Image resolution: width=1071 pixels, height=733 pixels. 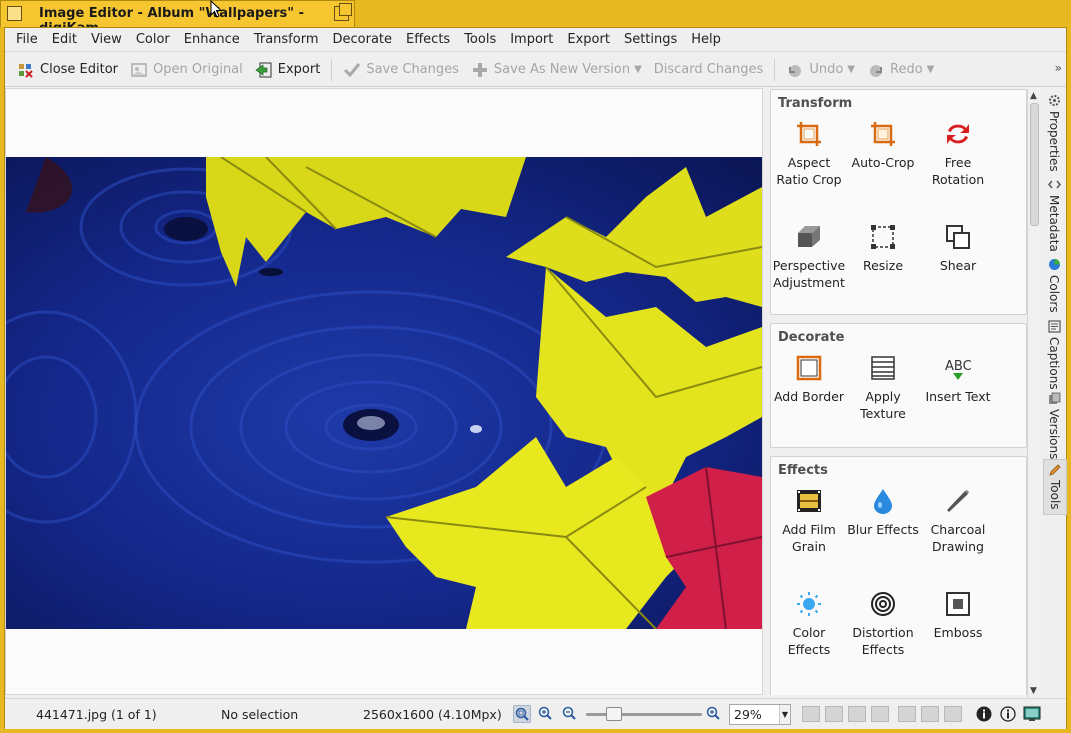 What do you see at coordinates (1032, 714) in the screenshot?
I see `color-managed-view-icon` at bounding box center [1032, 714].